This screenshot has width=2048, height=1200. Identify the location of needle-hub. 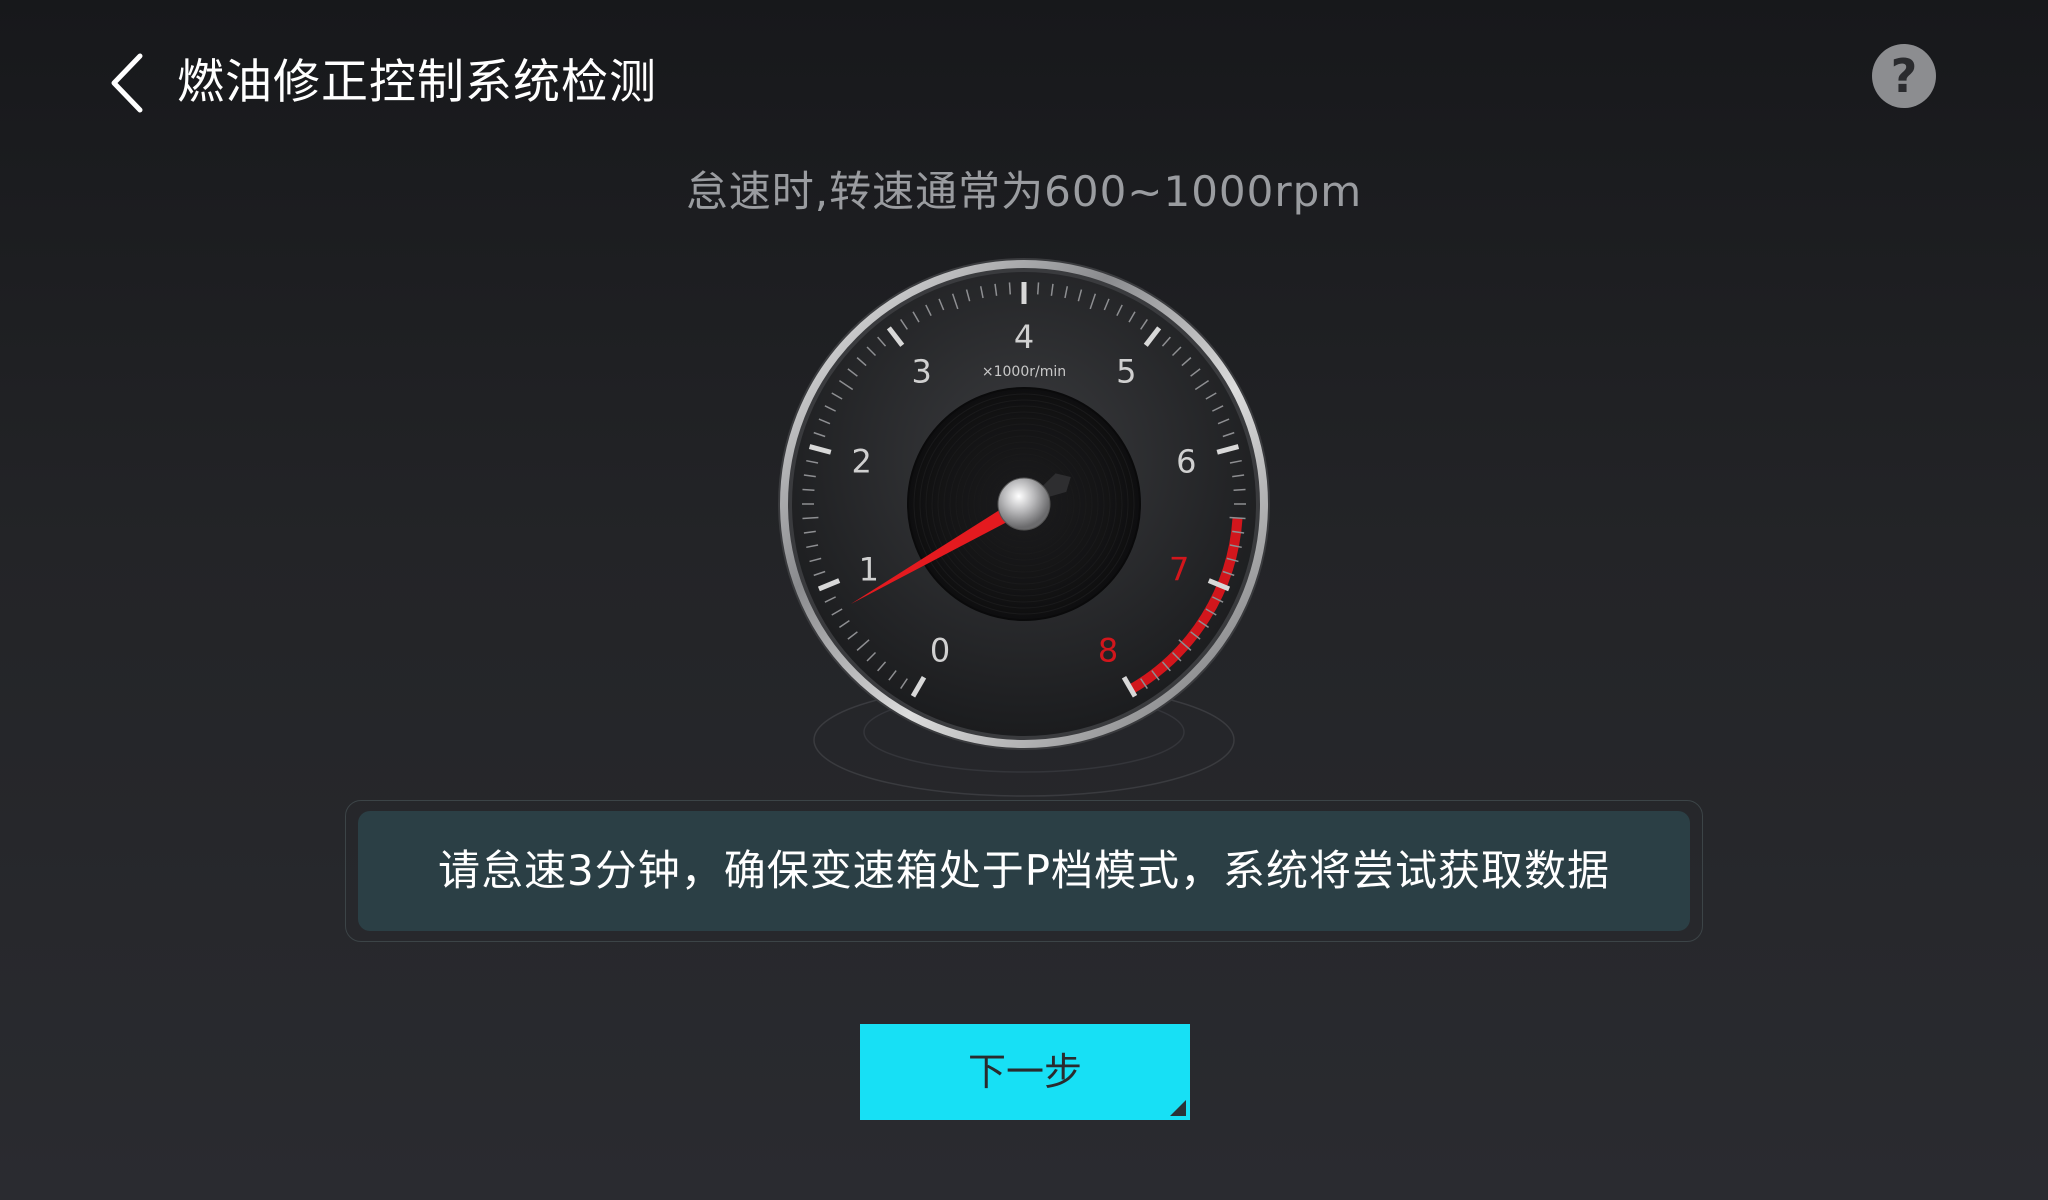
(1024, 504).